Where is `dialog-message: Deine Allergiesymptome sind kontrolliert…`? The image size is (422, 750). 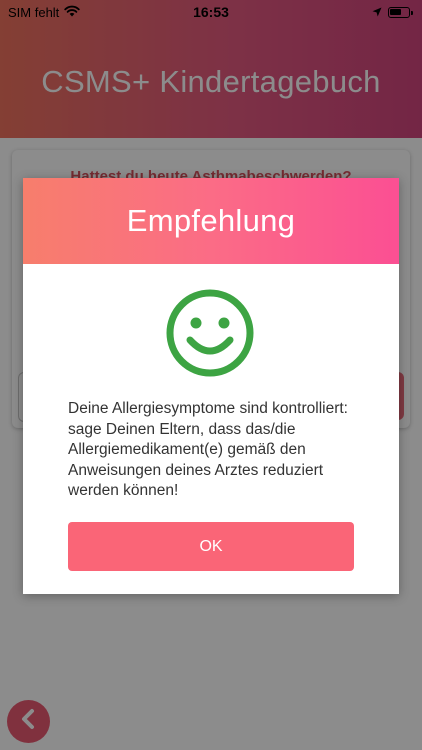
dialog-message: Deine Allergiesymptome sind kontrolliert… is located at coordinates (208, 449).